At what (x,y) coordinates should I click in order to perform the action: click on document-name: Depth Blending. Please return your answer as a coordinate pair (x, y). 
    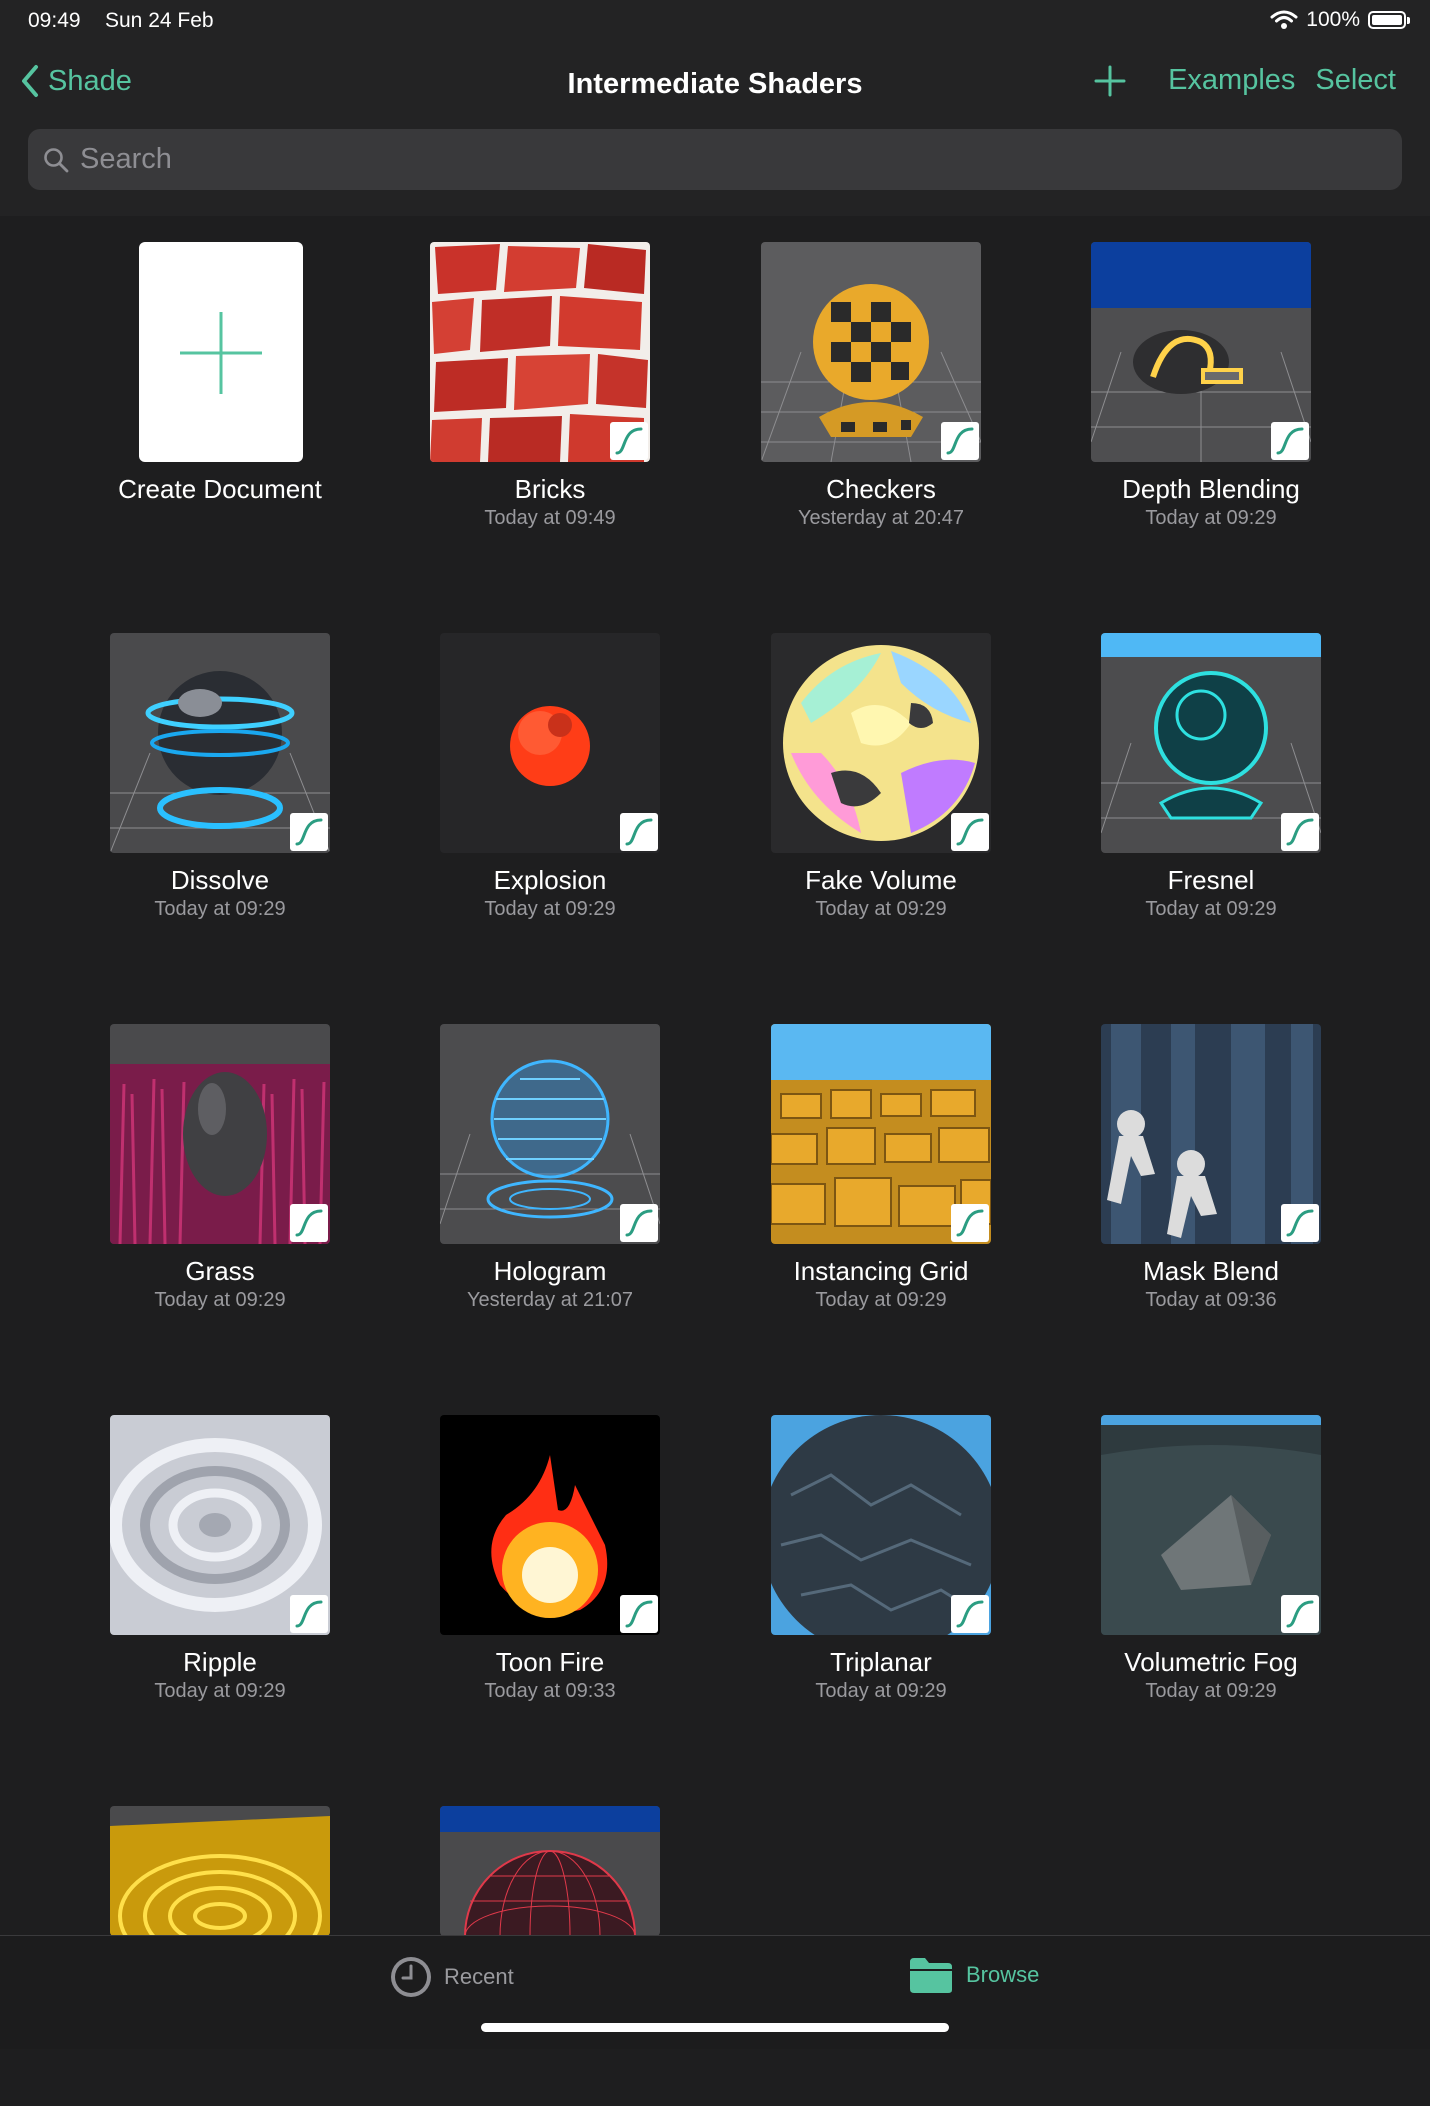
    Looking at the image, I should click on (1211, 489).